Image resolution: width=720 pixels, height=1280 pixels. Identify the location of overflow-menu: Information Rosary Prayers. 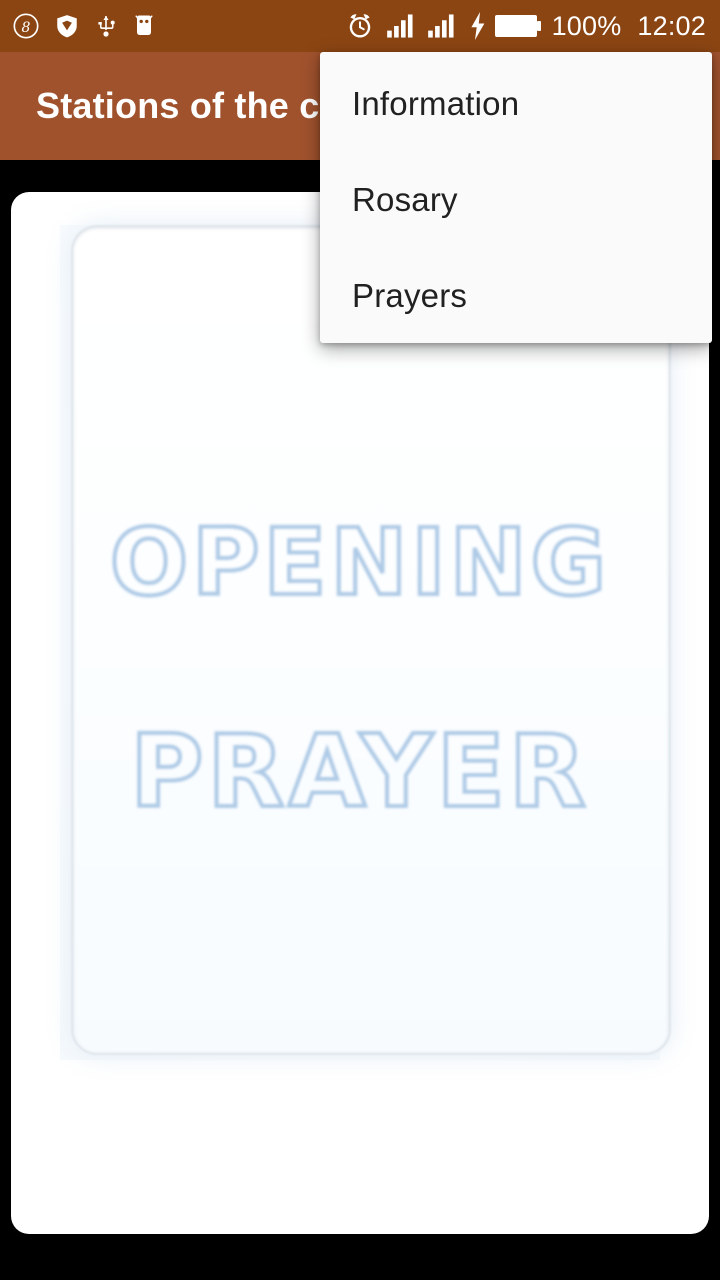
(516, 197).